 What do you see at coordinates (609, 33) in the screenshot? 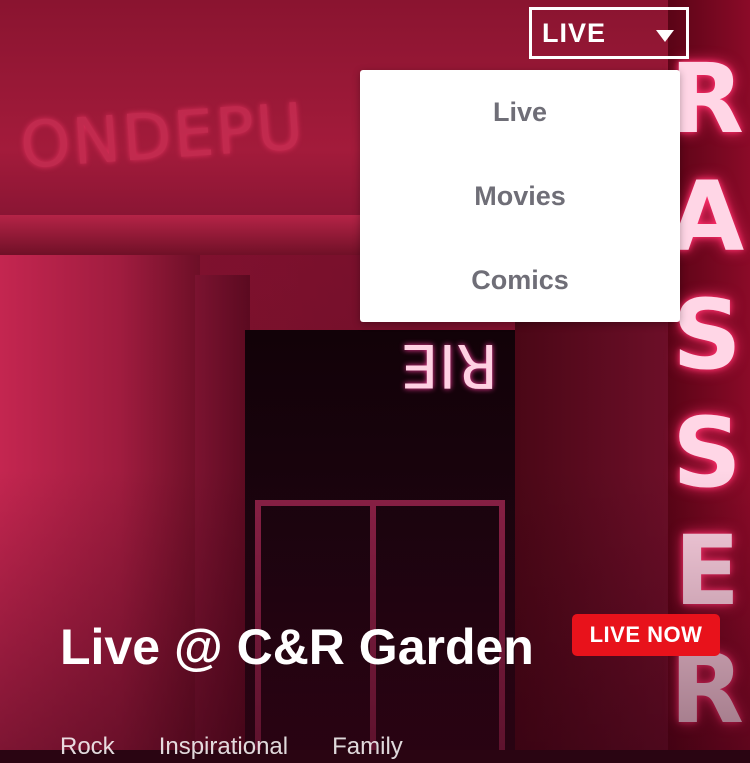
I see `category-selector: LIVE` at bounding box center [609, 33].